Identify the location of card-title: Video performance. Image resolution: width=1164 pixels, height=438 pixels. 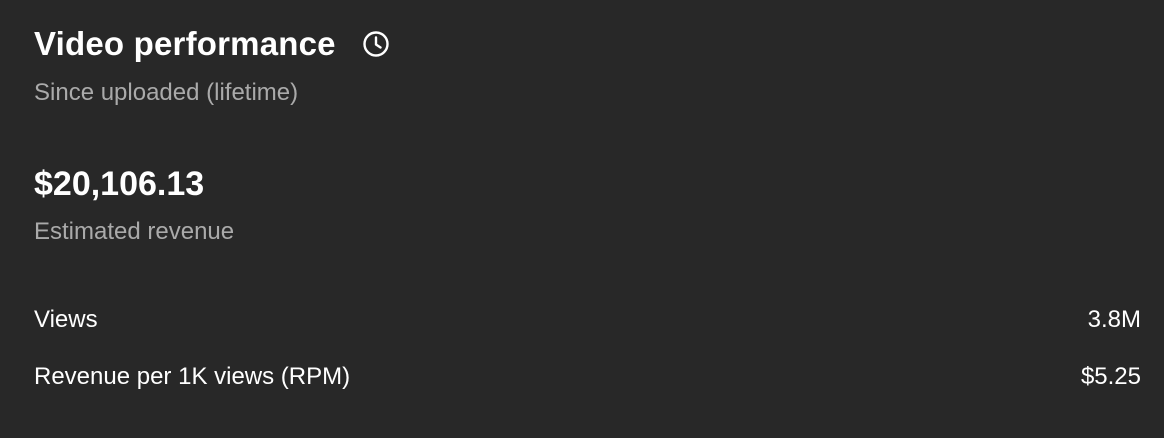
(185, 43).